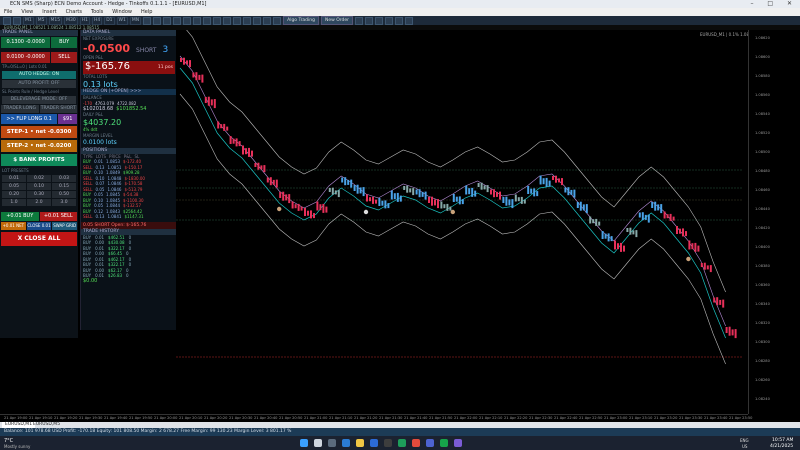 This screenshot has height=450, width=800. Describe the element at coordinates (304, 443) in the screenshot. I see `windows-start-icon` at that location.